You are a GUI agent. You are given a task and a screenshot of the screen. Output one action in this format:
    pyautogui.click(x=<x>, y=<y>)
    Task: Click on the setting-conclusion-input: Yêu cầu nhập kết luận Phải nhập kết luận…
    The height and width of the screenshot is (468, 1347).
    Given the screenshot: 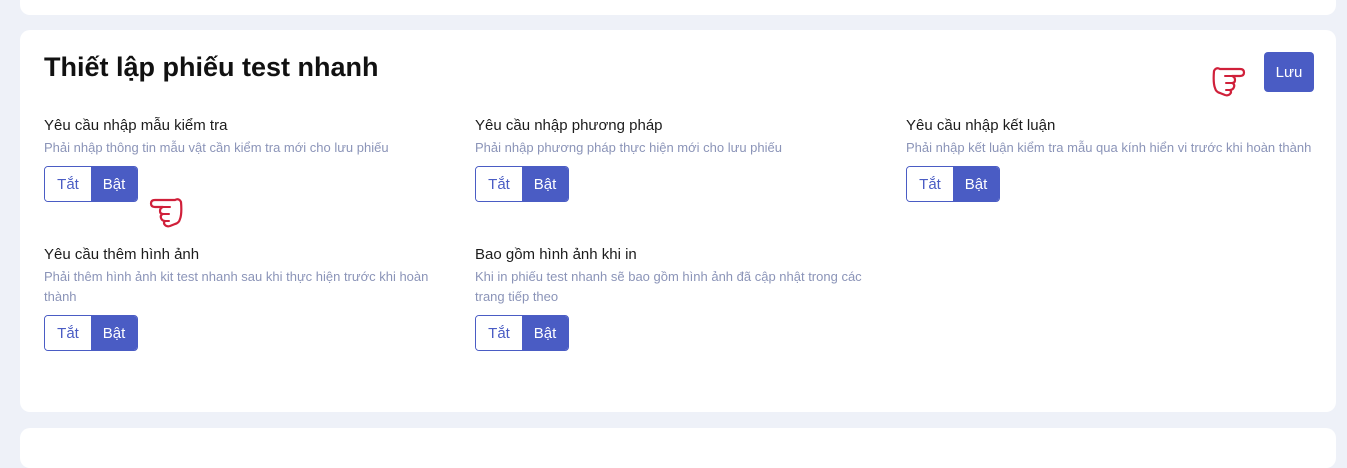 What is the action you would take?
    pyautogui.click(x=1111, y=159)
    